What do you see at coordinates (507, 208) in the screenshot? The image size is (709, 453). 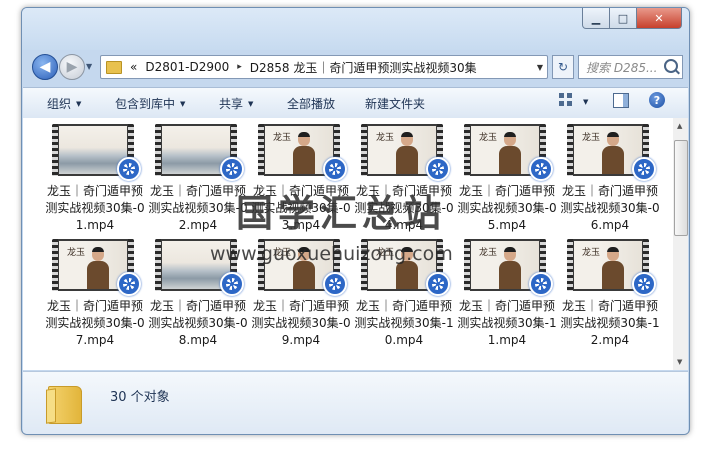 I see `file-name: 龙玉｜奇门遁甲预测实战视频30集-05.mp4` at bounding box center [507, 208].